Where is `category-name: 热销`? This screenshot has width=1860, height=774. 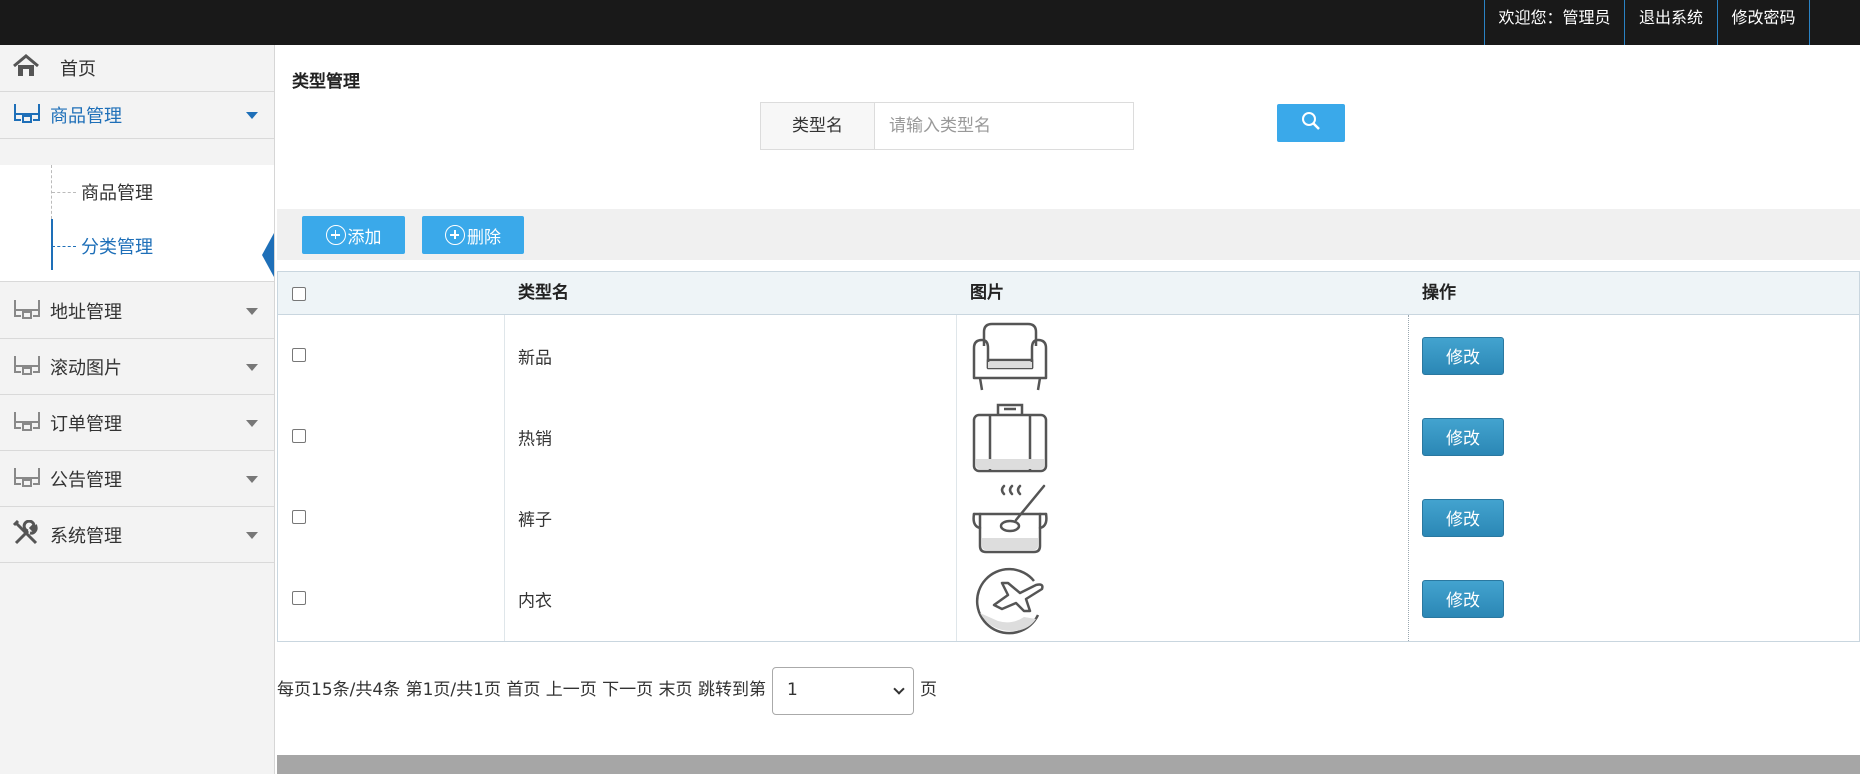 category-name: 热销 is located at coordinates (535, 439).